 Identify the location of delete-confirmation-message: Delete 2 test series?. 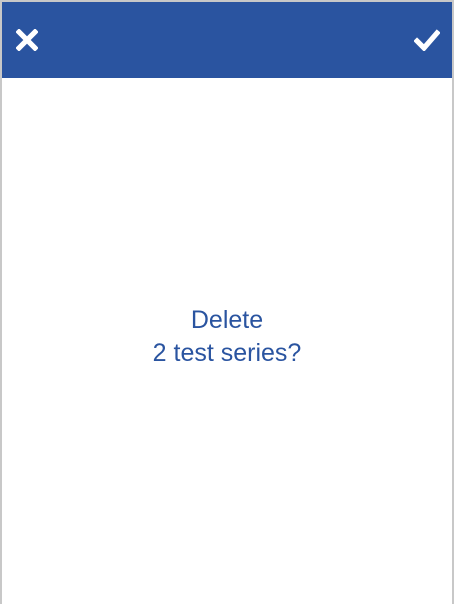
(227, 337).